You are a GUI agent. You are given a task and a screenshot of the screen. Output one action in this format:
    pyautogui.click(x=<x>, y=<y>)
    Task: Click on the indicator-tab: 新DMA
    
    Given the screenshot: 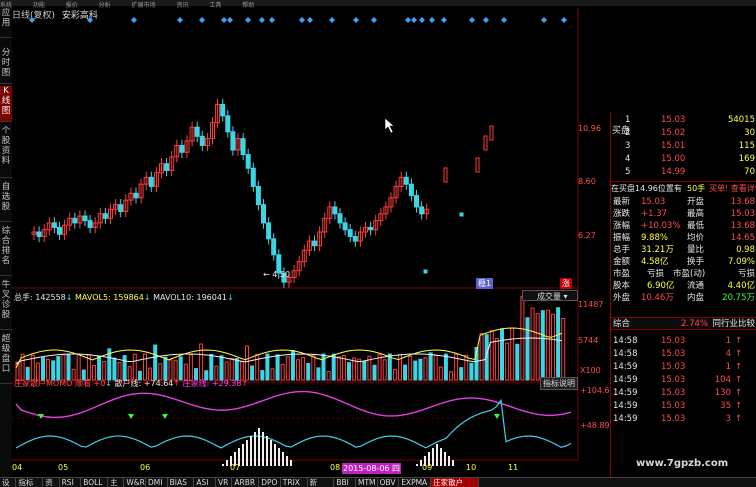 What is the action you would take?
    pyautogui.click(x=321, y=482)
    